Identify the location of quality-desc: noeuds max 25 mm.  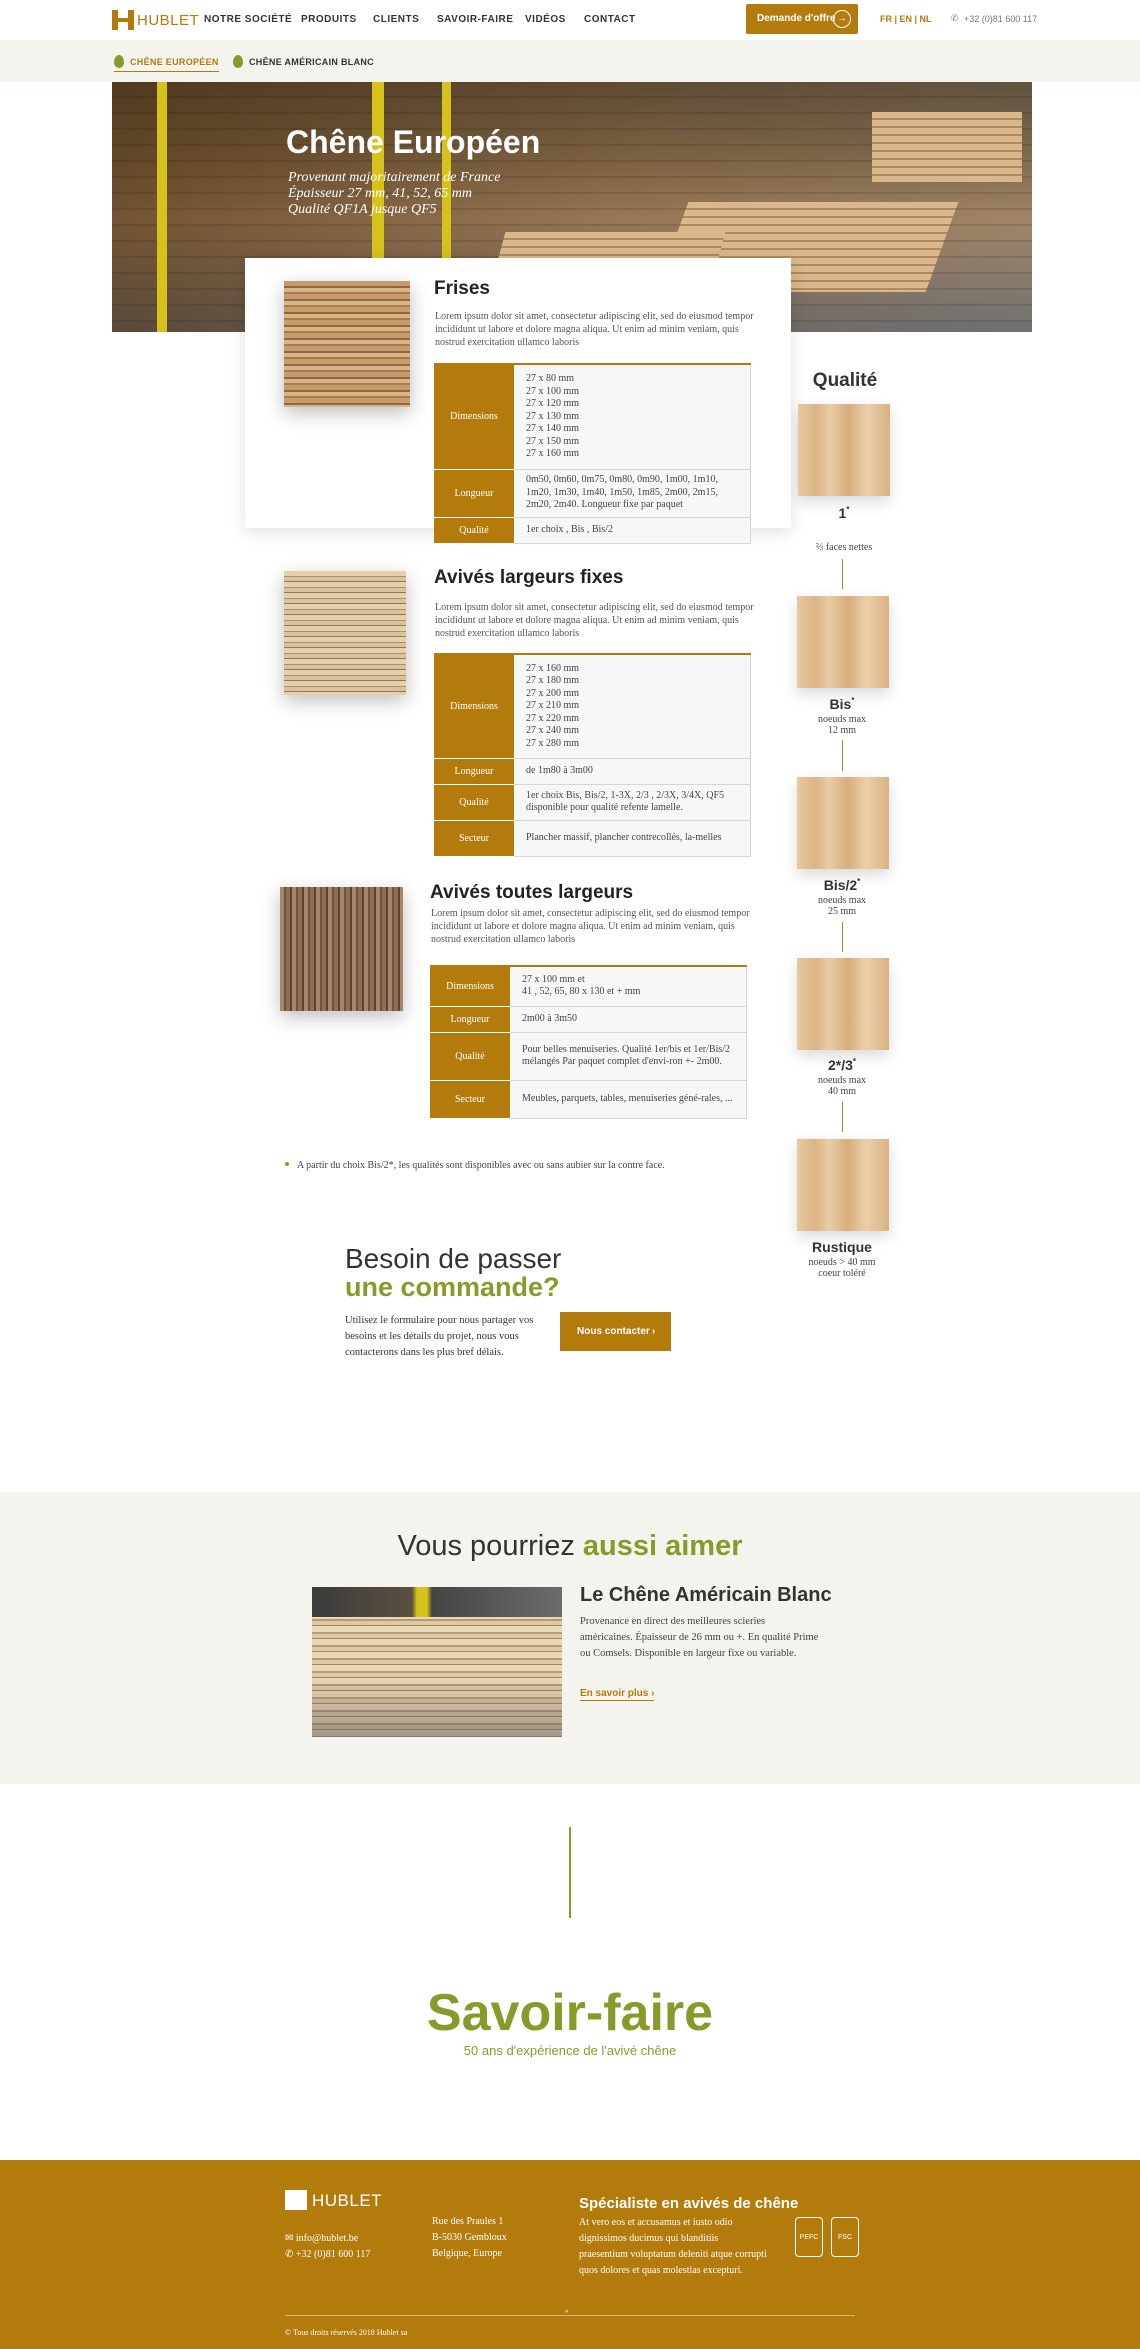
(842, 906).